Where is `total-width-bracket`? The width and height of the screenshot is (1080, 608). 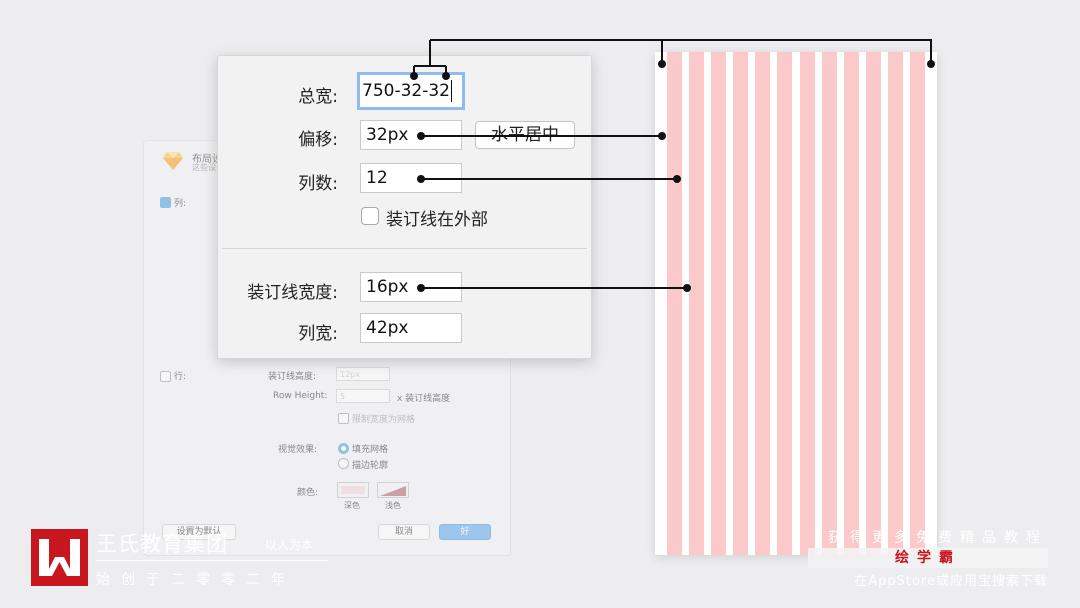
total-width-bracket is located at coordinates (681, 51).